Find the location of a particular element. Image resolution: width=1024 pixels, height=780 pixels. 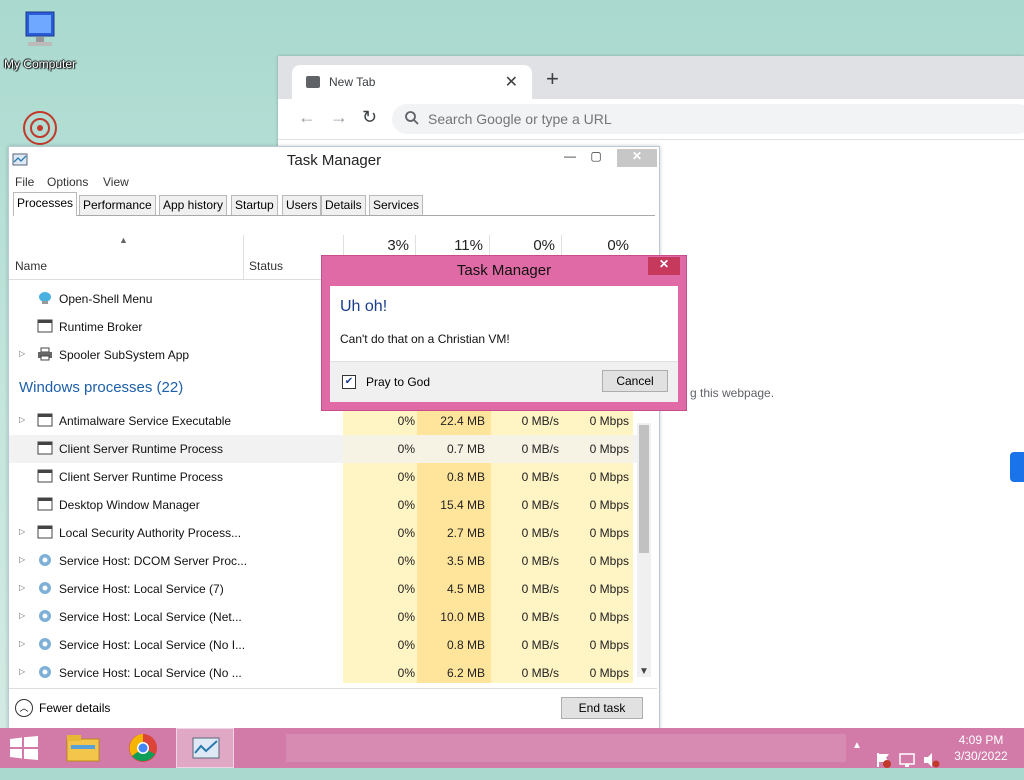

pray-checkbox: ✔ is located at coordinates (349, 382).